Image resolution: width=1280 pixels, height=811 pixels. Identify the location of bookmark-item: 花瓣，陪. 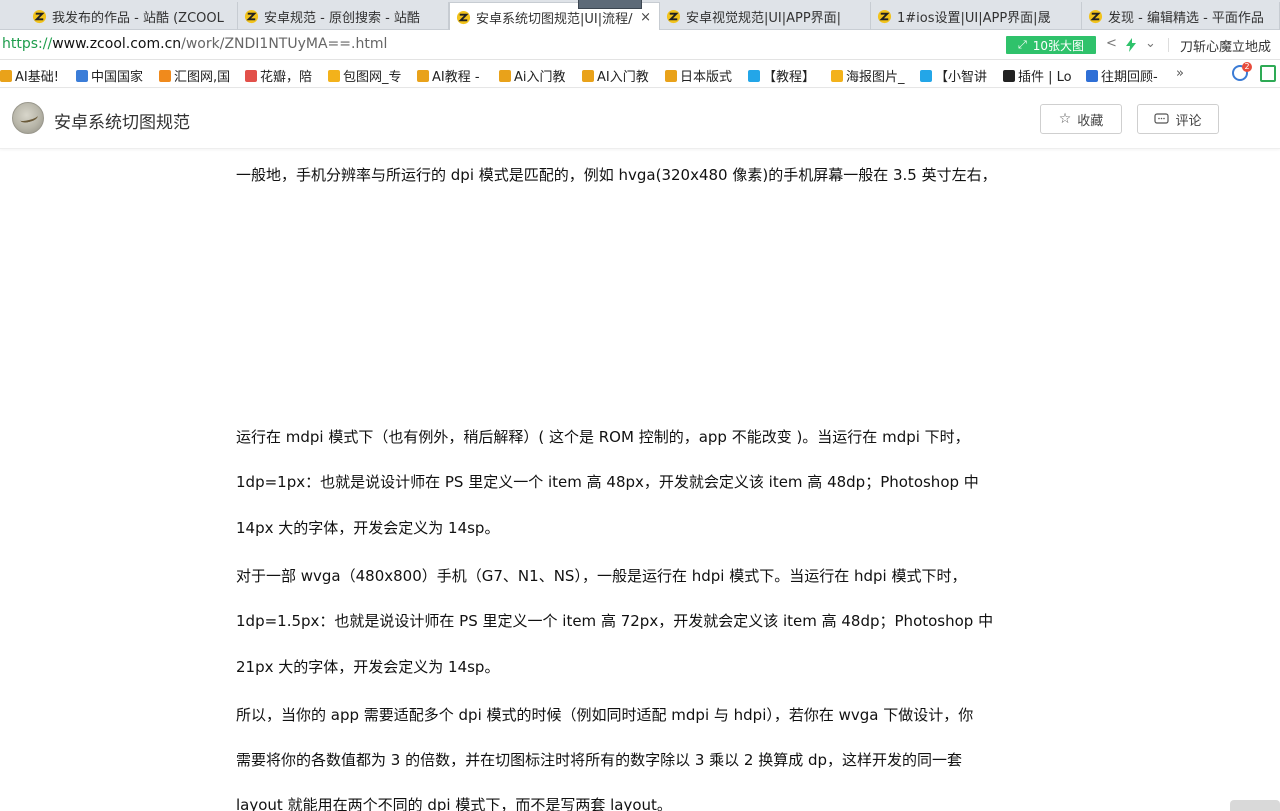
(278, 75).